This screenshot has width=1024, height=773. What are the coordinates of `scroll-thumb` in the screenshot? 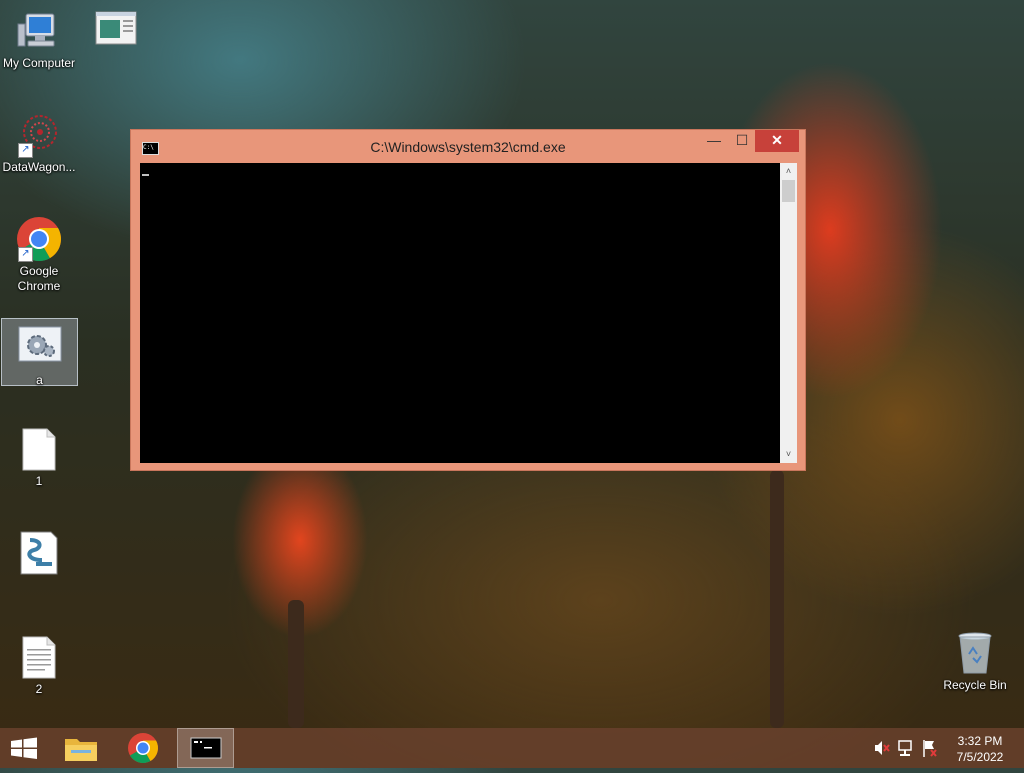 It's located at (788, 191).